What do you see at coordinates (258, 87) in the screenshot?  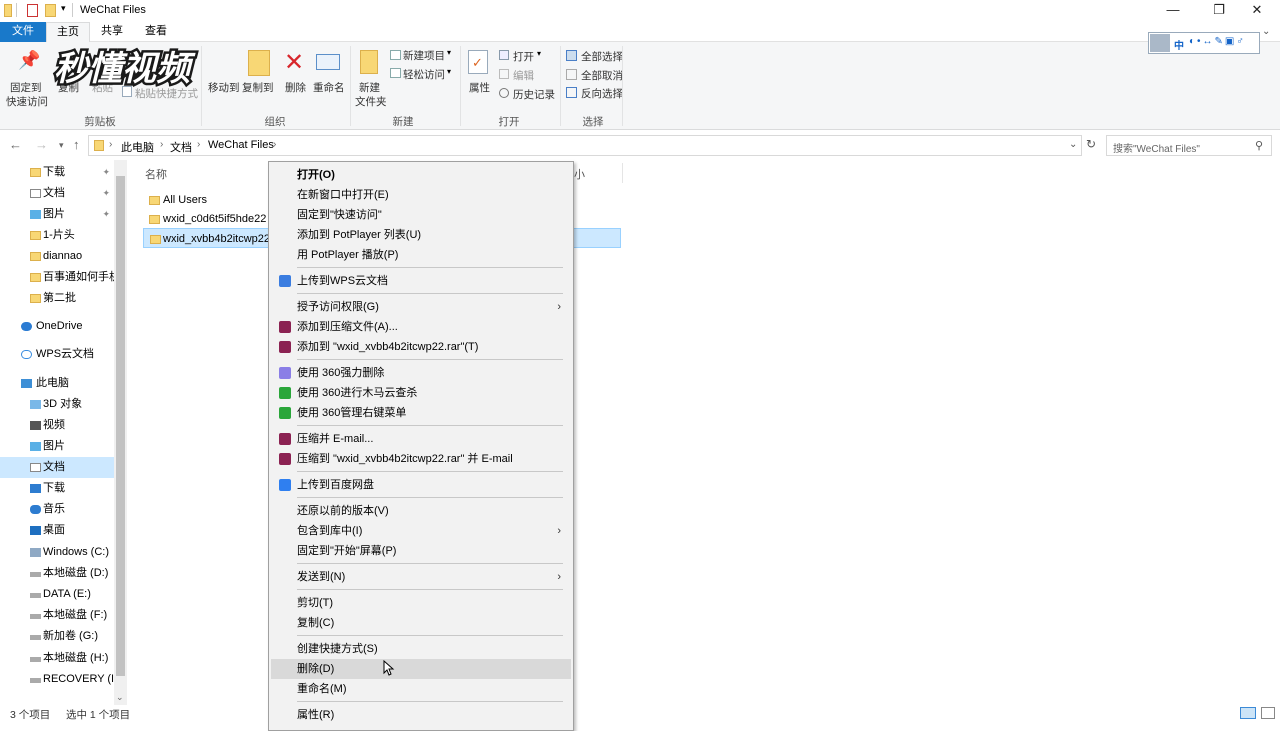 I see `copy-to-button: 复制到` at bounding box center [258, 87].